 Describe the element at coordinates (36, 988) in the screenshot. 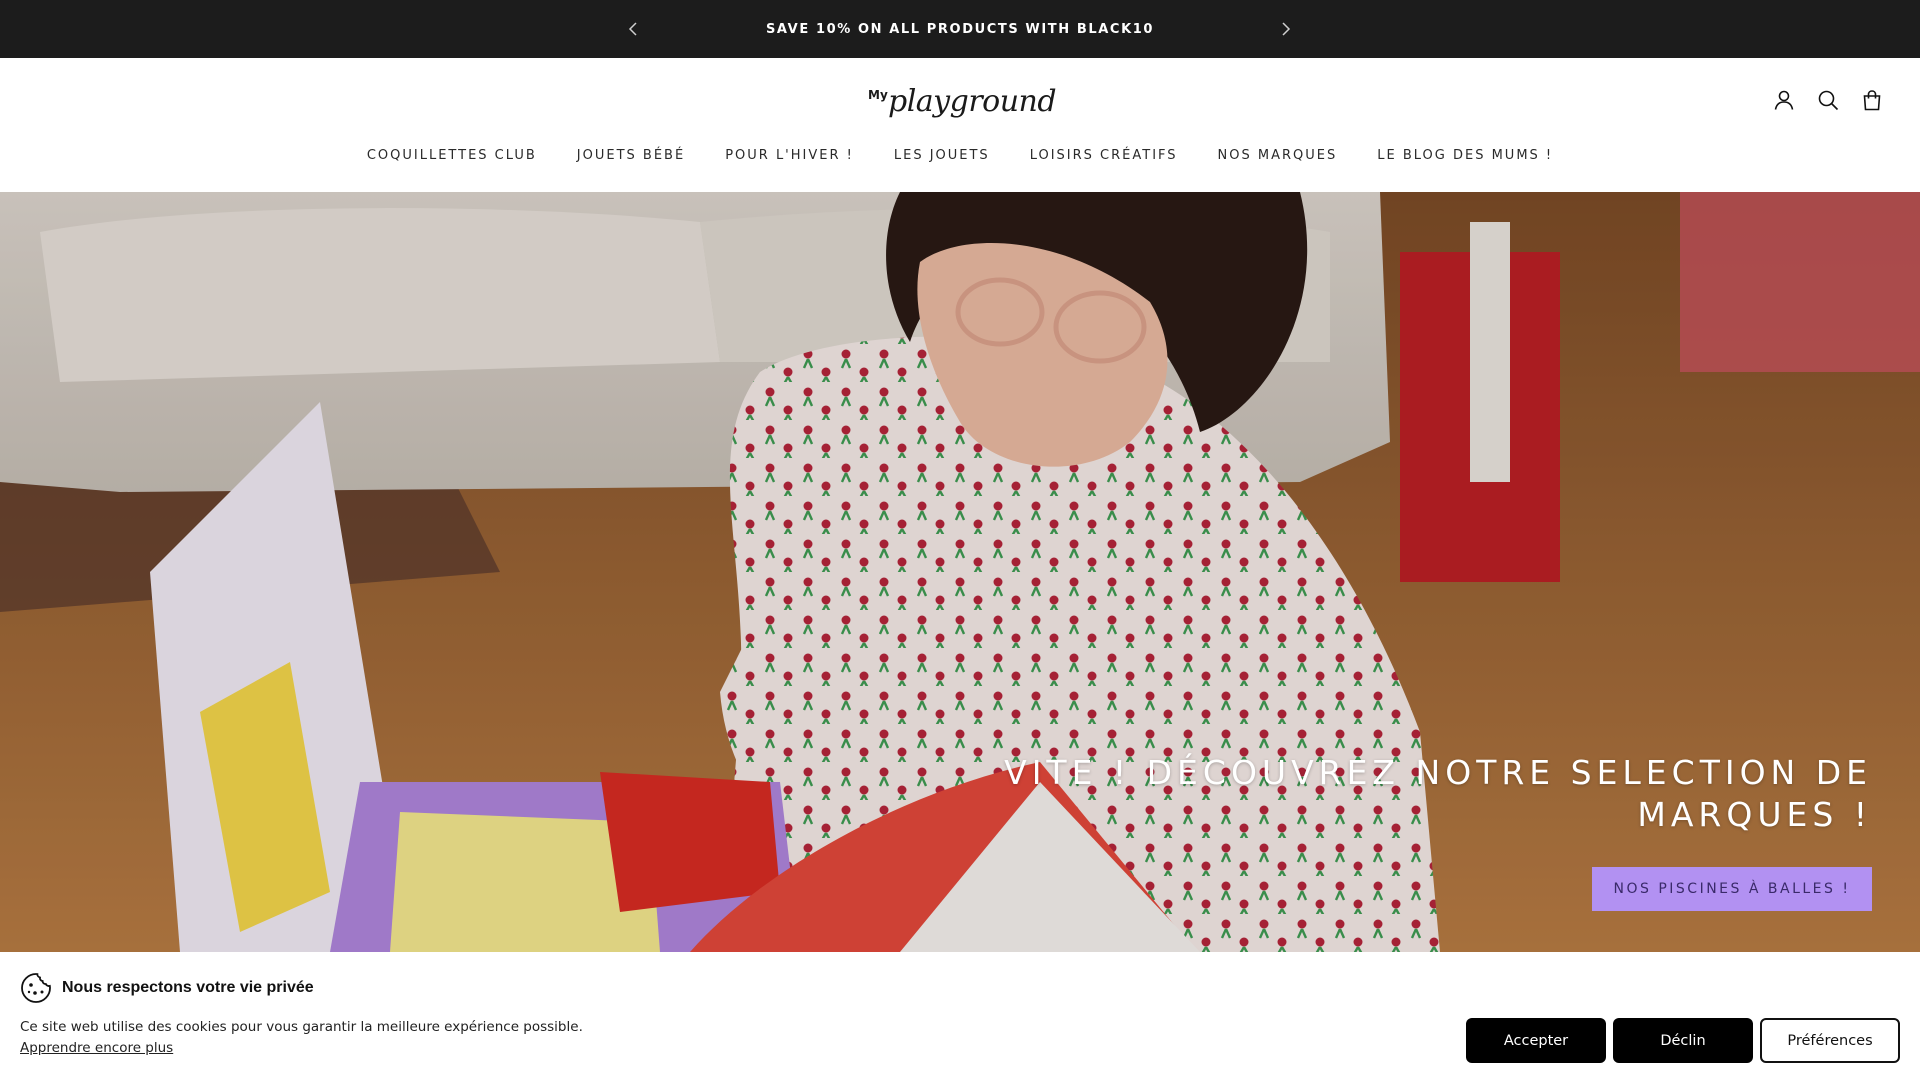

I see `cookie-icon` at that location.